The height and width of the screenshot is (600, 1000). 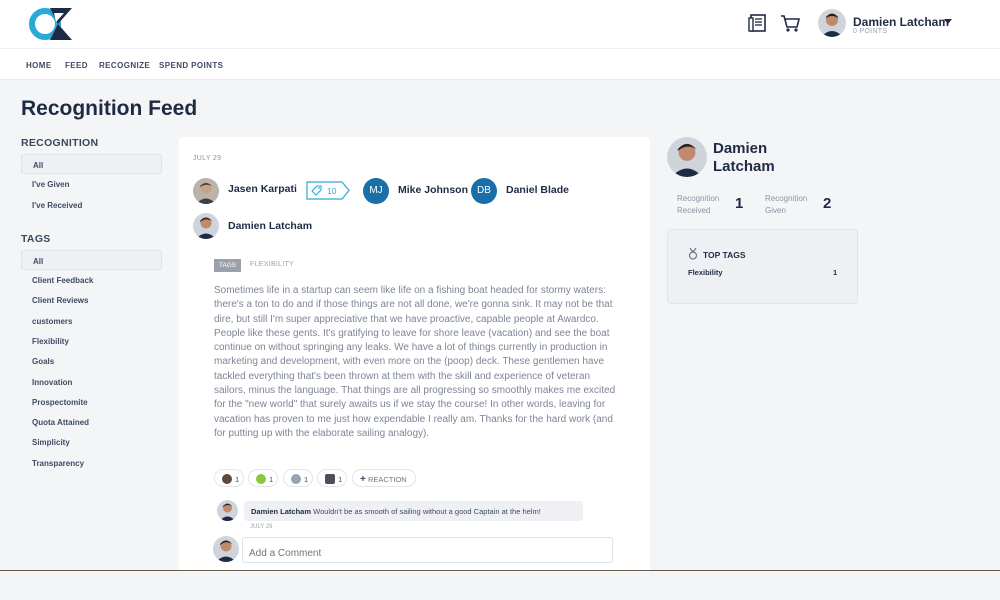 What do you see at coordinates (272, 264) in the screenshot?
I see `tag-value: FLEXIBILITY` at bounding box center [272, 264].